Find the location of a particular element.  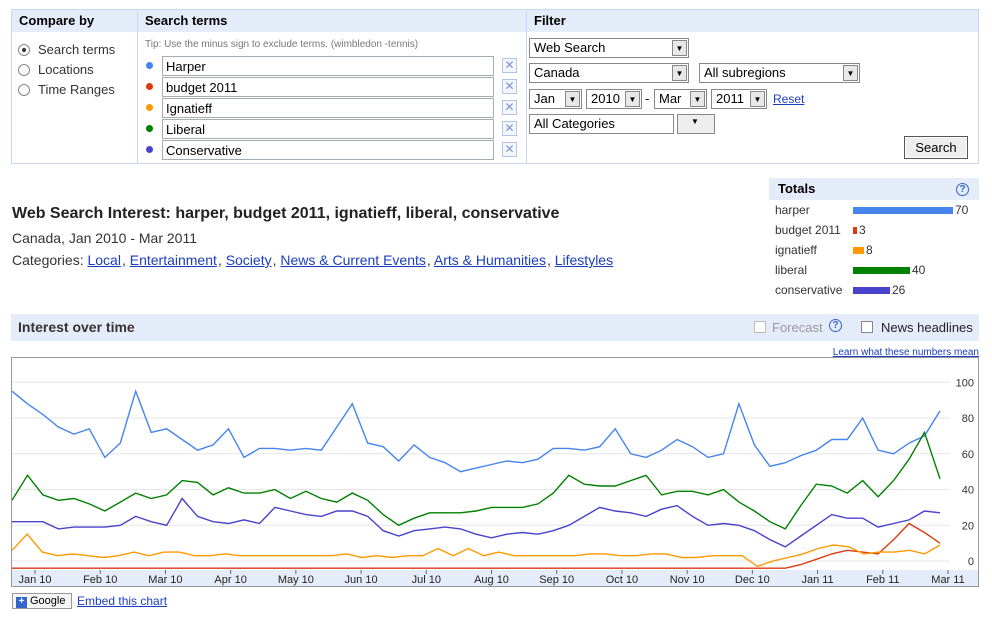

y-tick-label: 0 is located at coordinates (971, 562).